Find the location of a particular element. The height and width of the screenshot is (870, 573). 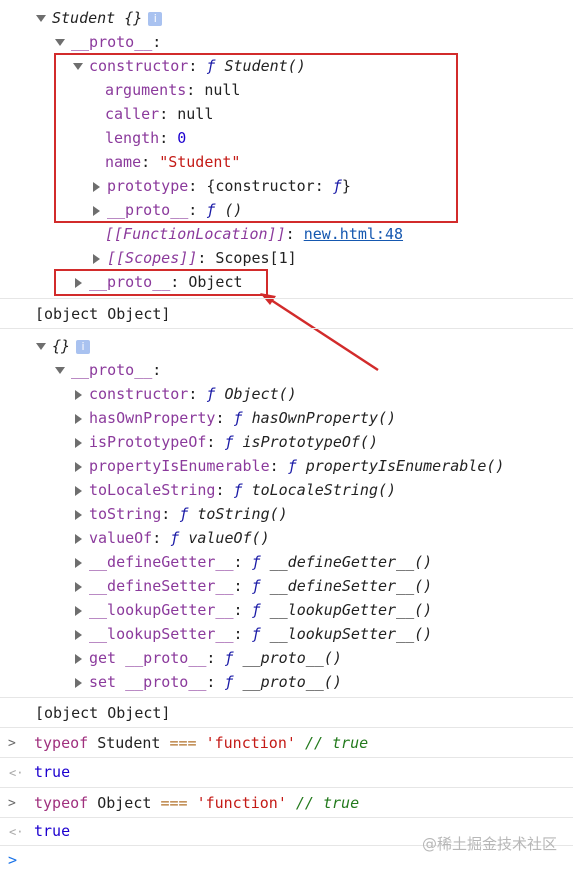

proto-member-row: valueOf: ƒ valueOf() is located at coordinates (171, 538).